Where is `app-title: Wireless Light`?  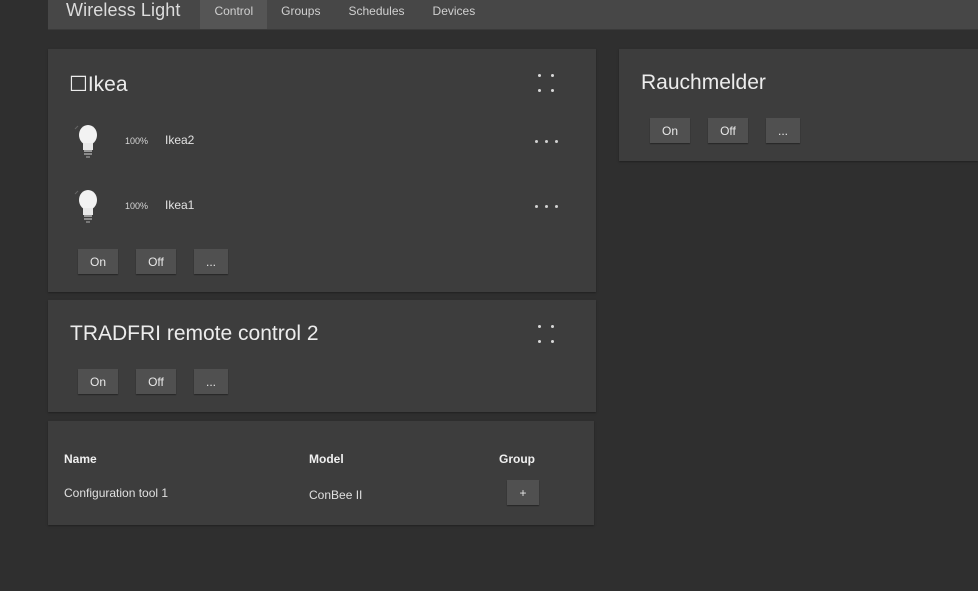
app-title: Wireless Light is located at coordinates (123, 10).